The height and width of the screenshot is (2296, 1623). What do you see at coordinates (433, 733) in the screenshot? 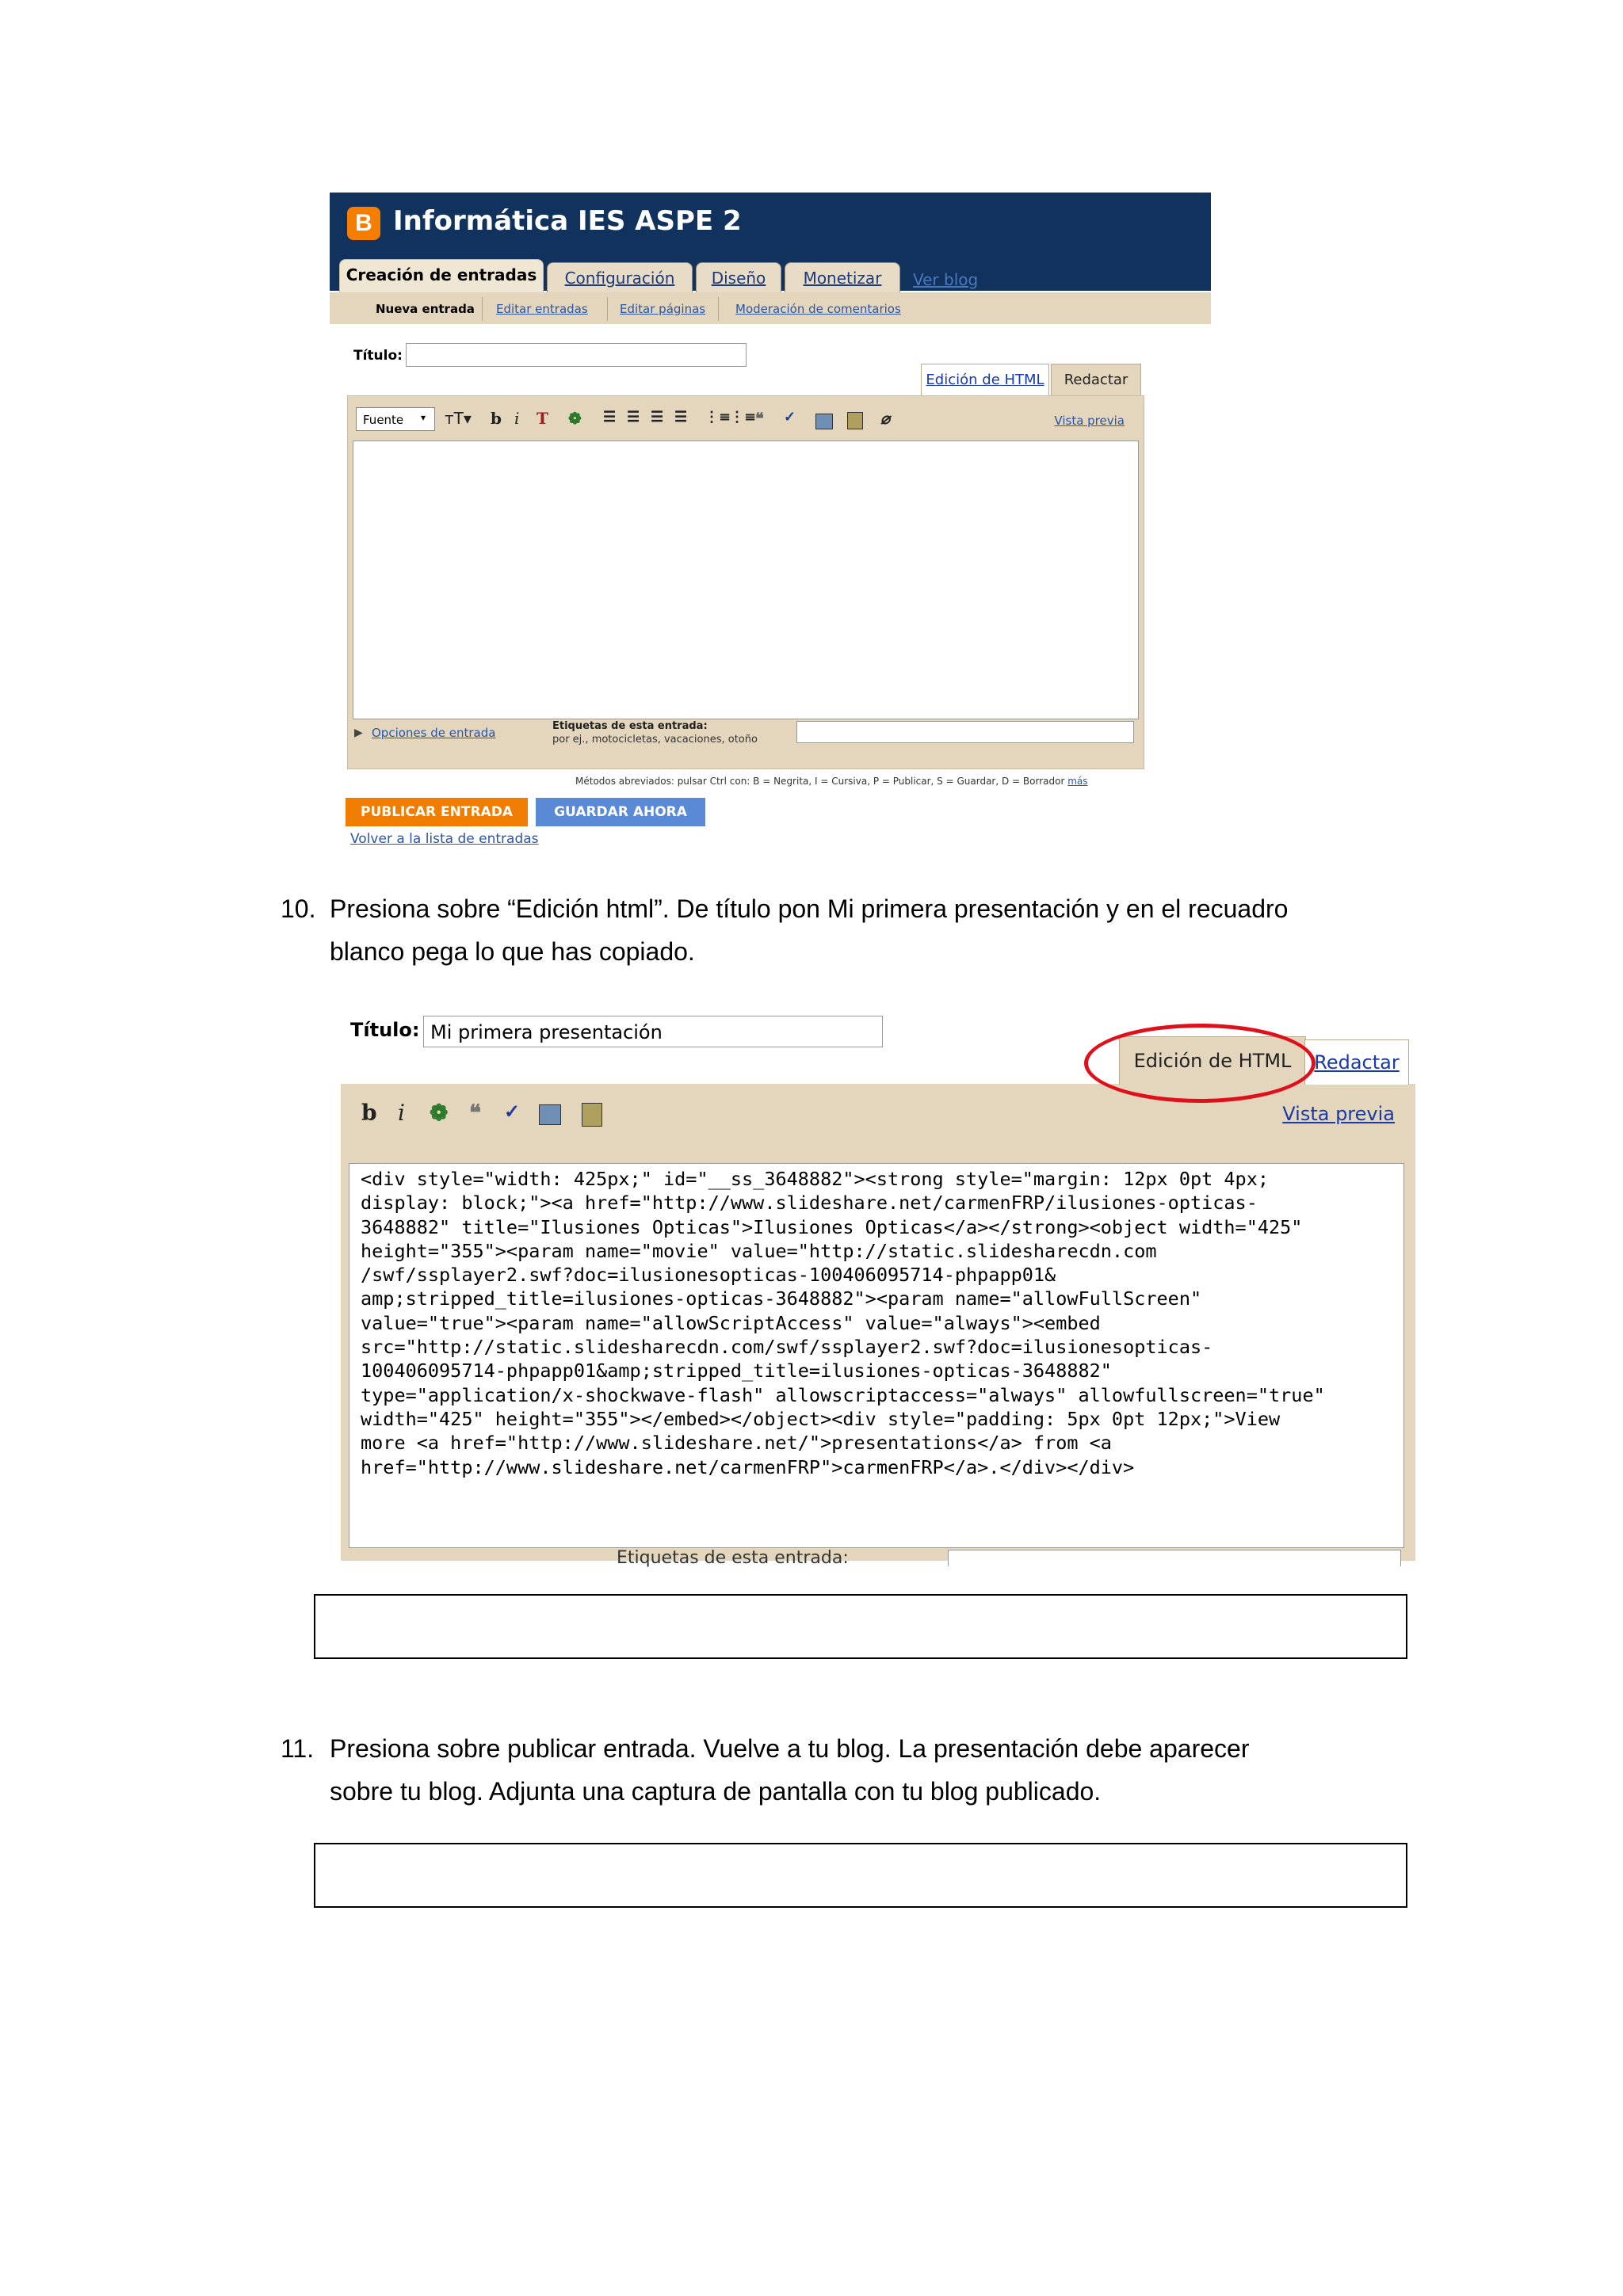
I see `opciones-entrada-link: Opciones de entrada` at bounding box center [433, 733].